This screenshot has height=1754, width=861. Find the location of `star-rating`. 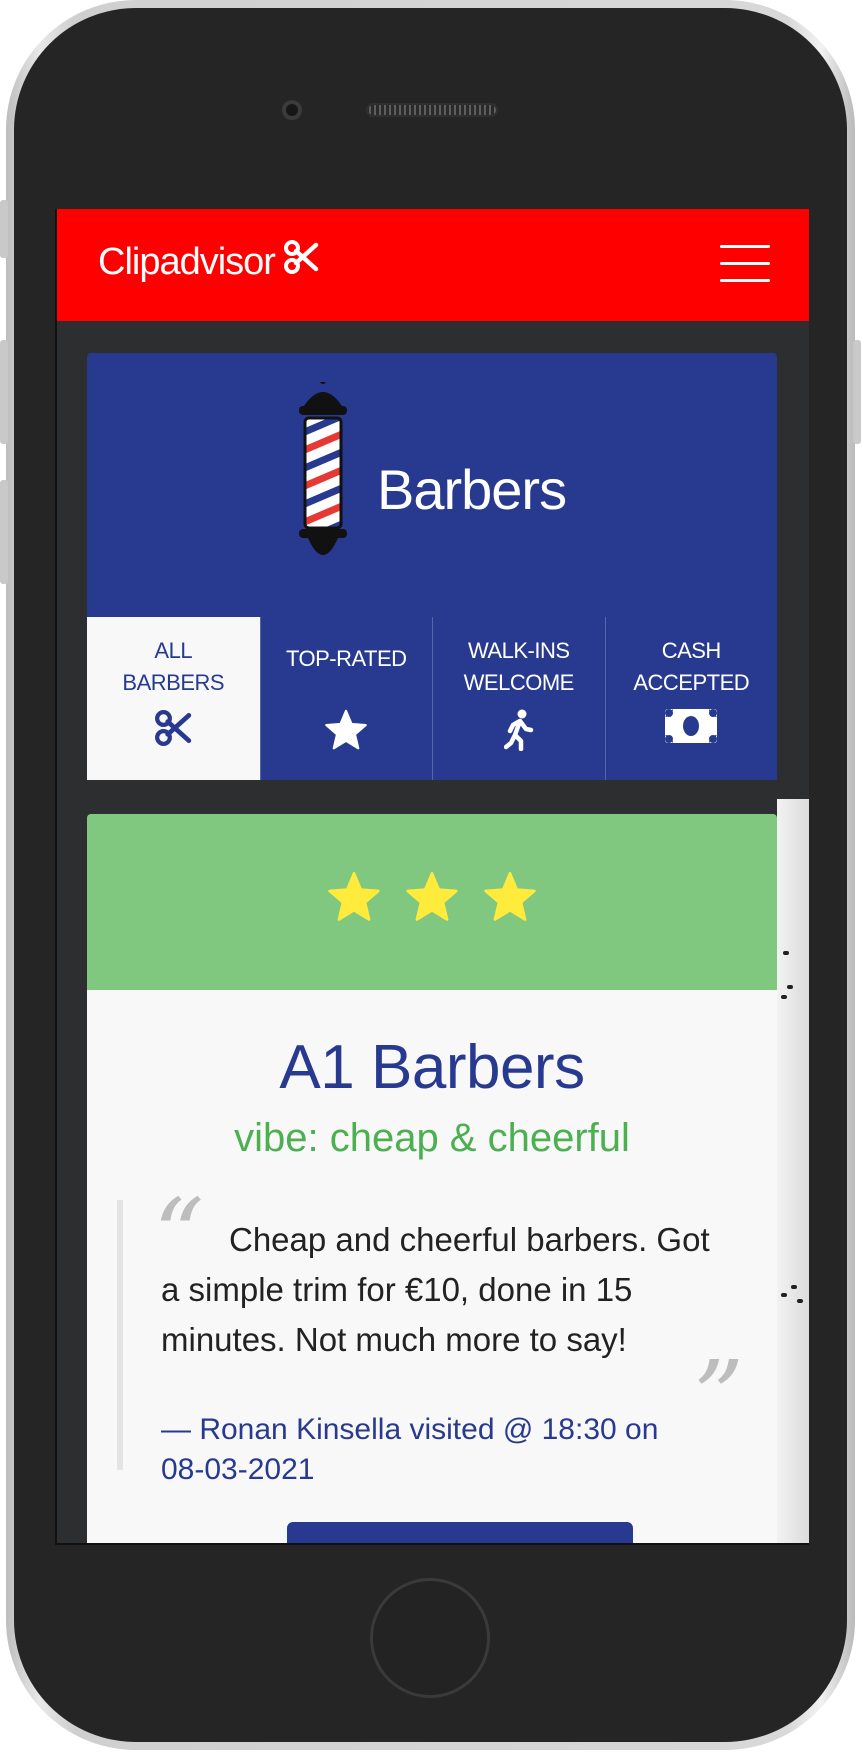

star-rating is located at coordinates (432, 899).